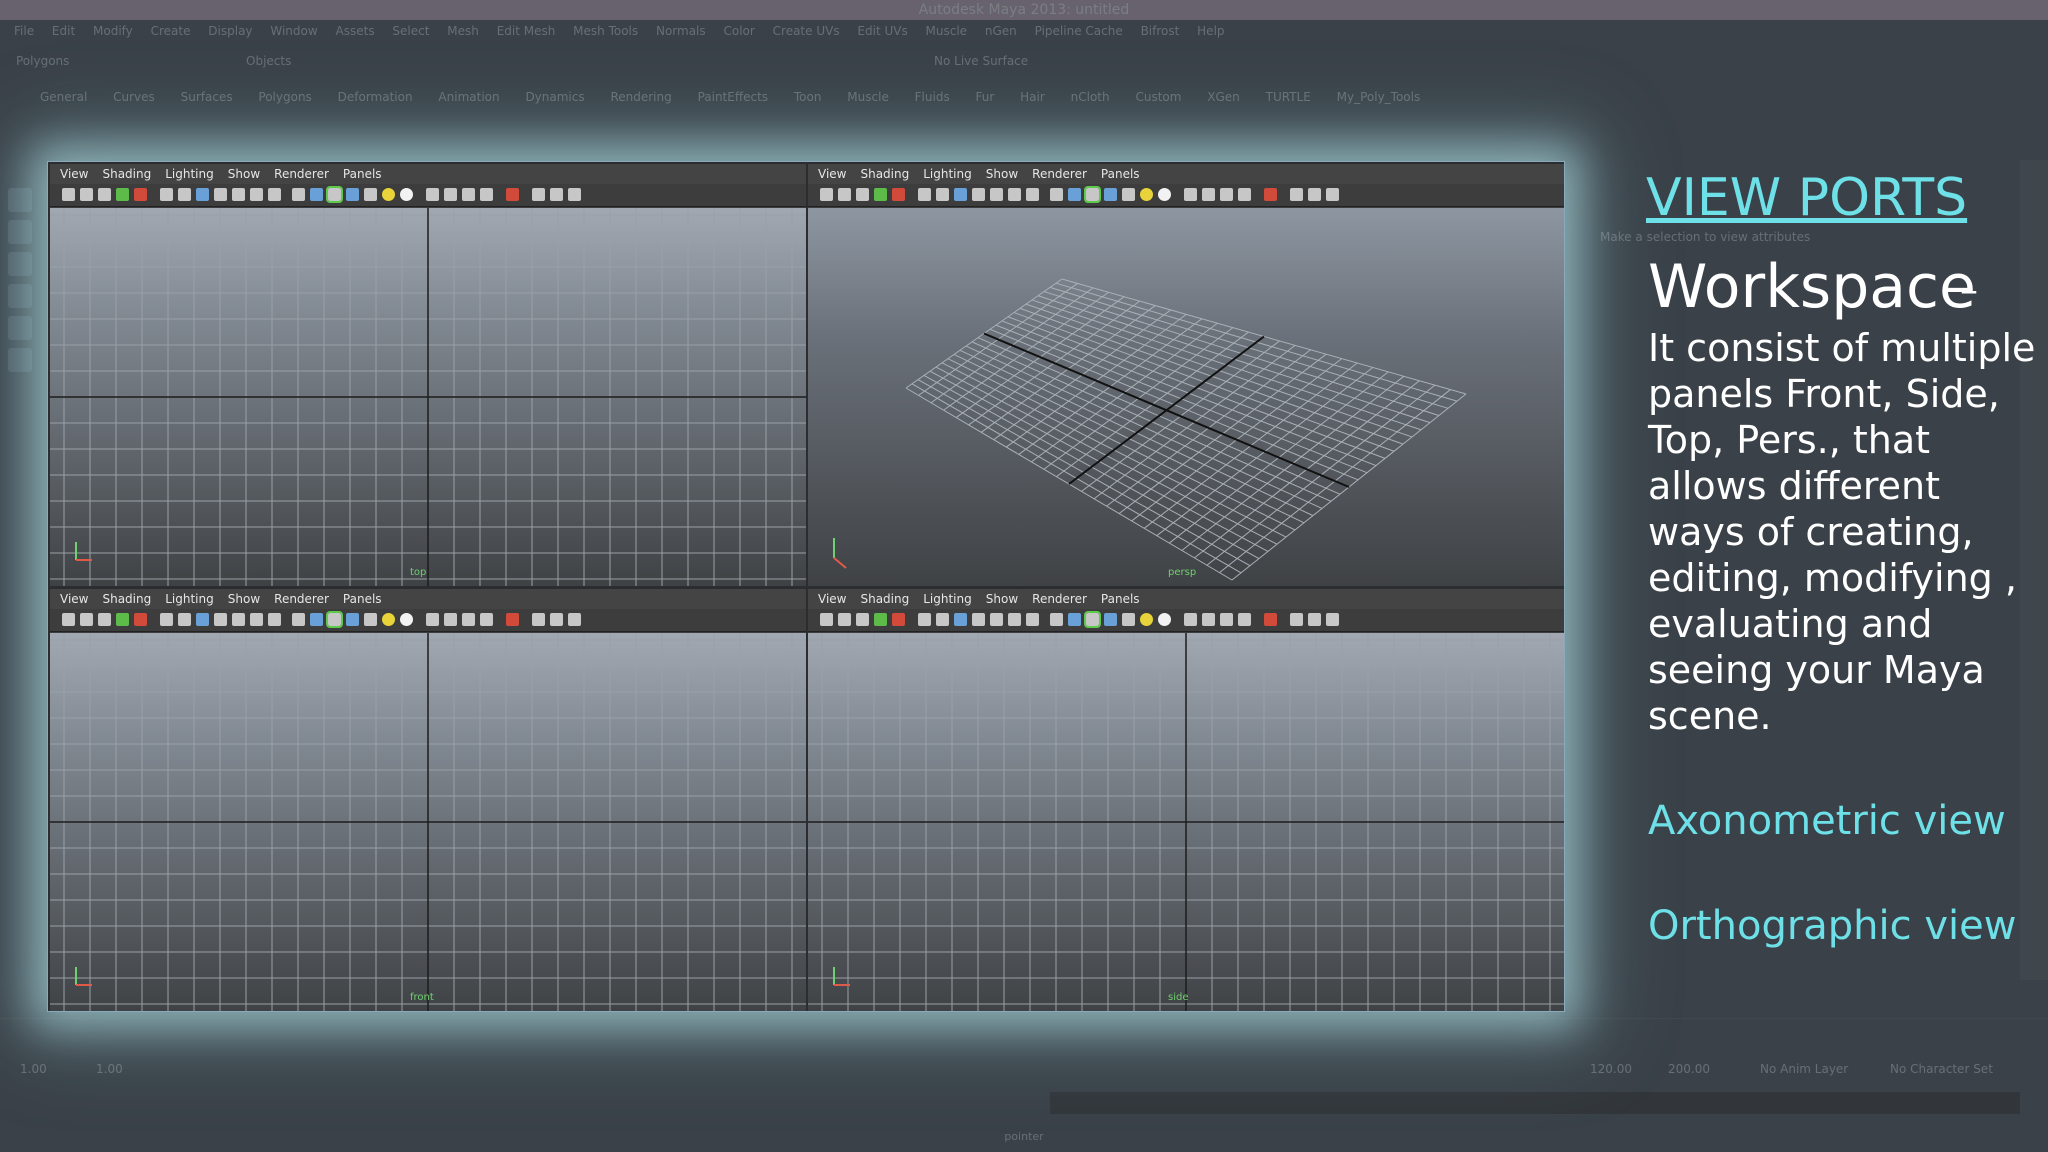 Image resolution: width=2048 pixels, height=1152 pixels. Describe the element at coordinates (512, 194) in the screenshot. I see `isolate-select-icon` at that location.